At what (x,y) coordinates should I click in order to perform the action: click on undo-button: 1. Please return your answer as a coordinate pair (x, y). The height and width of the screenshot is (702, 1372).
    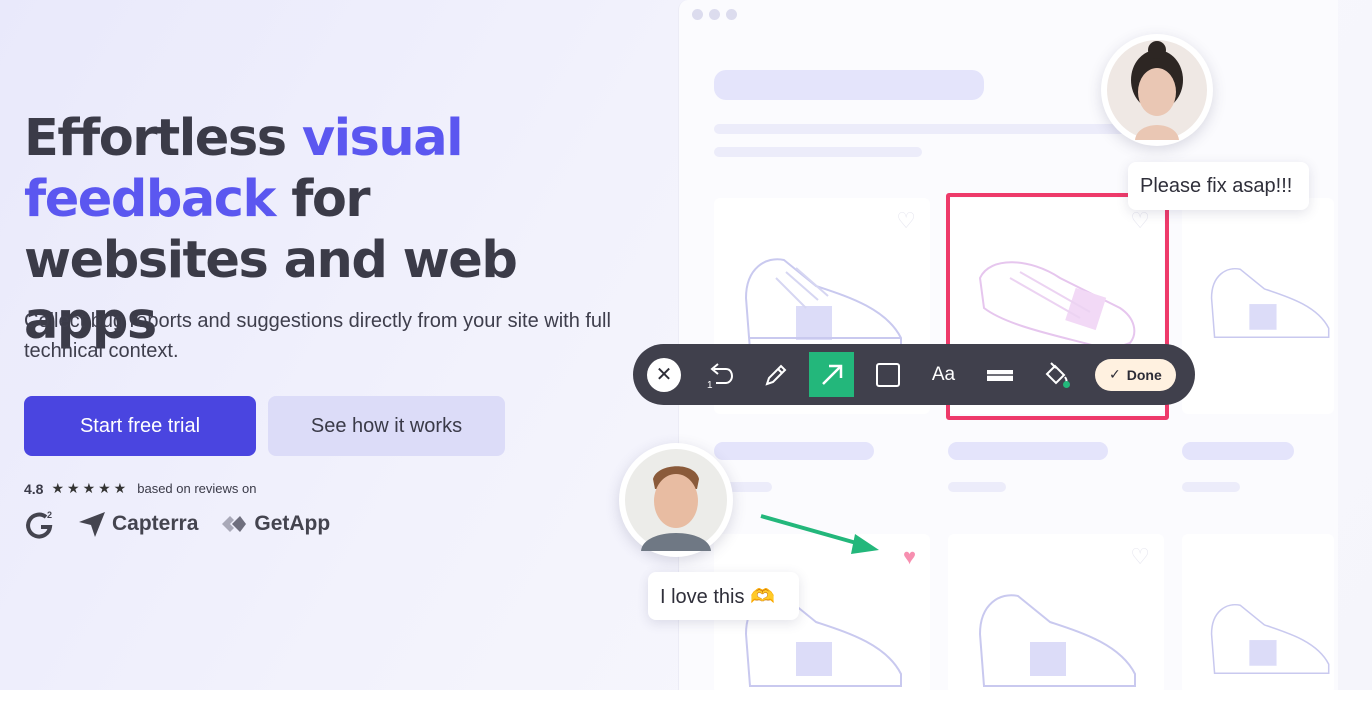
    Looking at the image, I should click on (719, 374).